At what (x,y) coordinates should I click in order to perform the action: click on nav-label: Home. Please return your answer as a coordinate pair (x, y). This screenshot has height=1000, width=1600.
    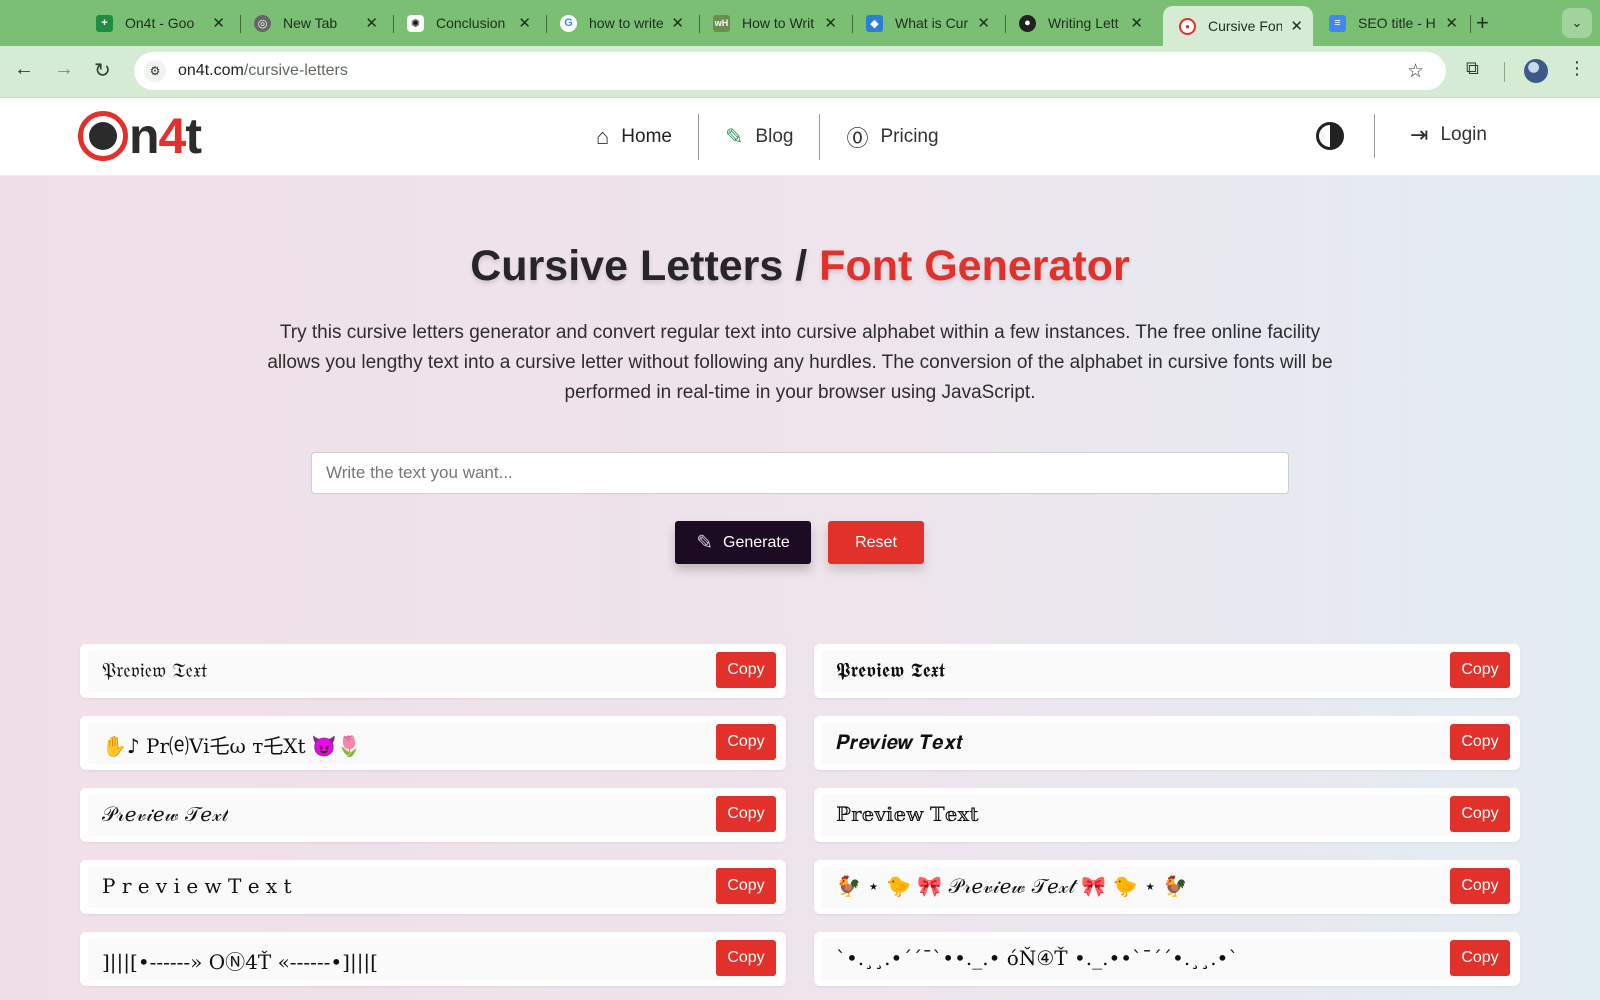
    Looking at the image, I should click on (646, 136).